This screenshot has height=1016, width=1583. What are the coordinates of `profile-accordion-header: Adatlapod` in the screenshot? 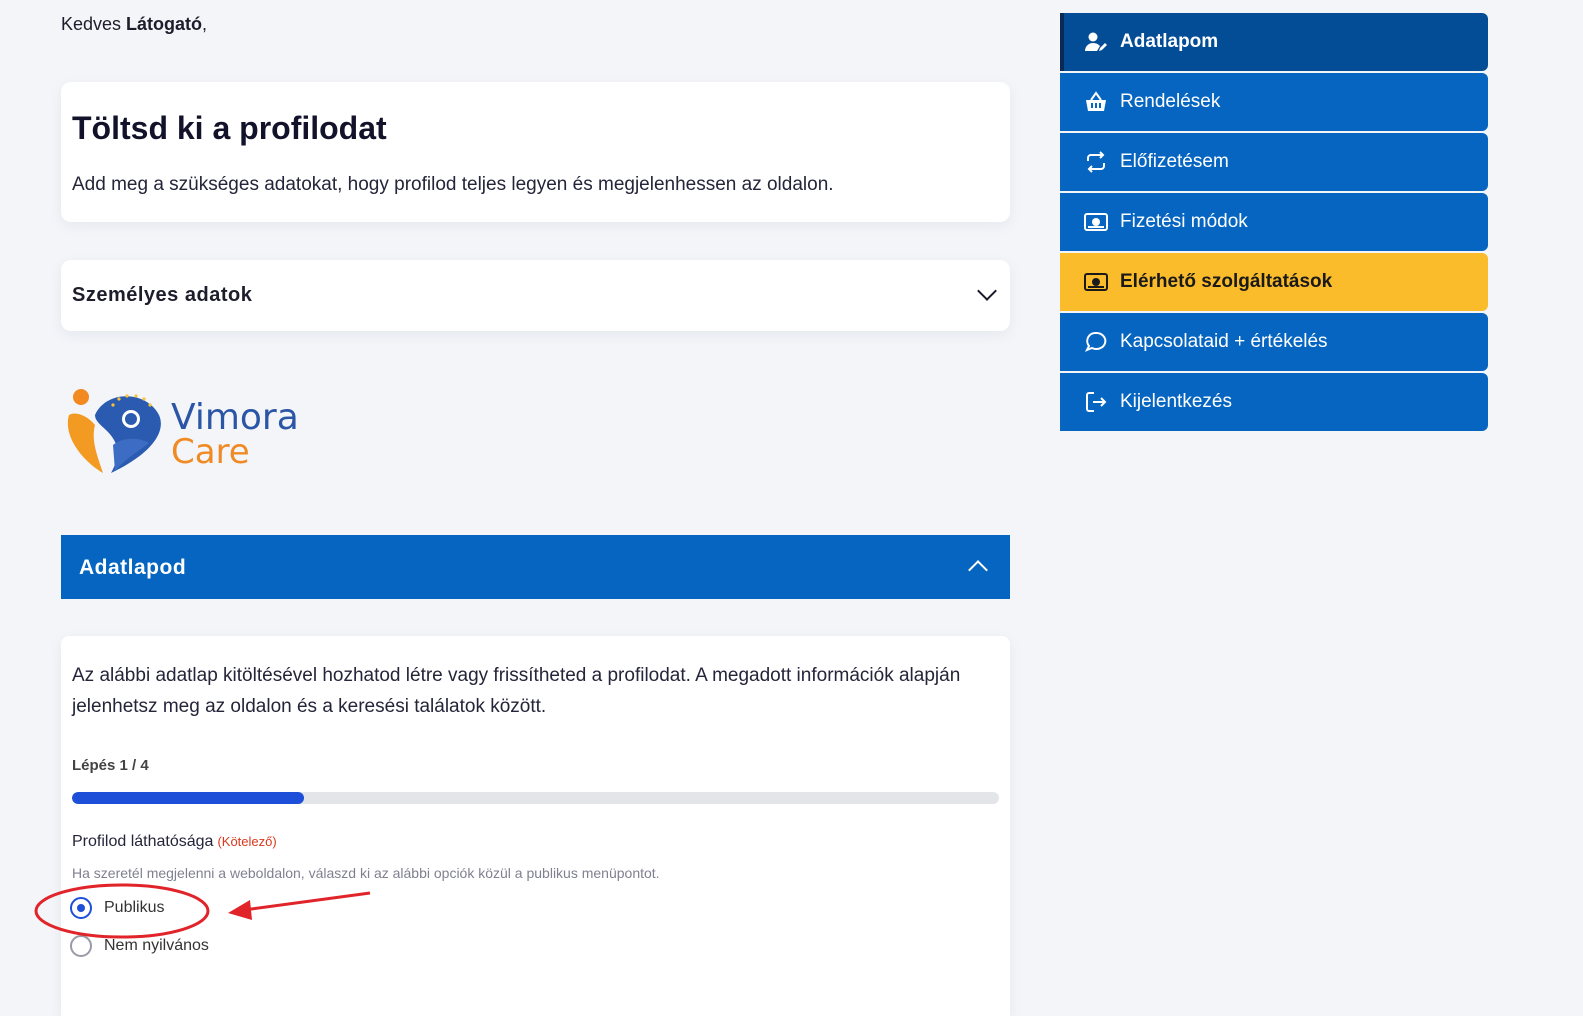 It's located at (535, 567).